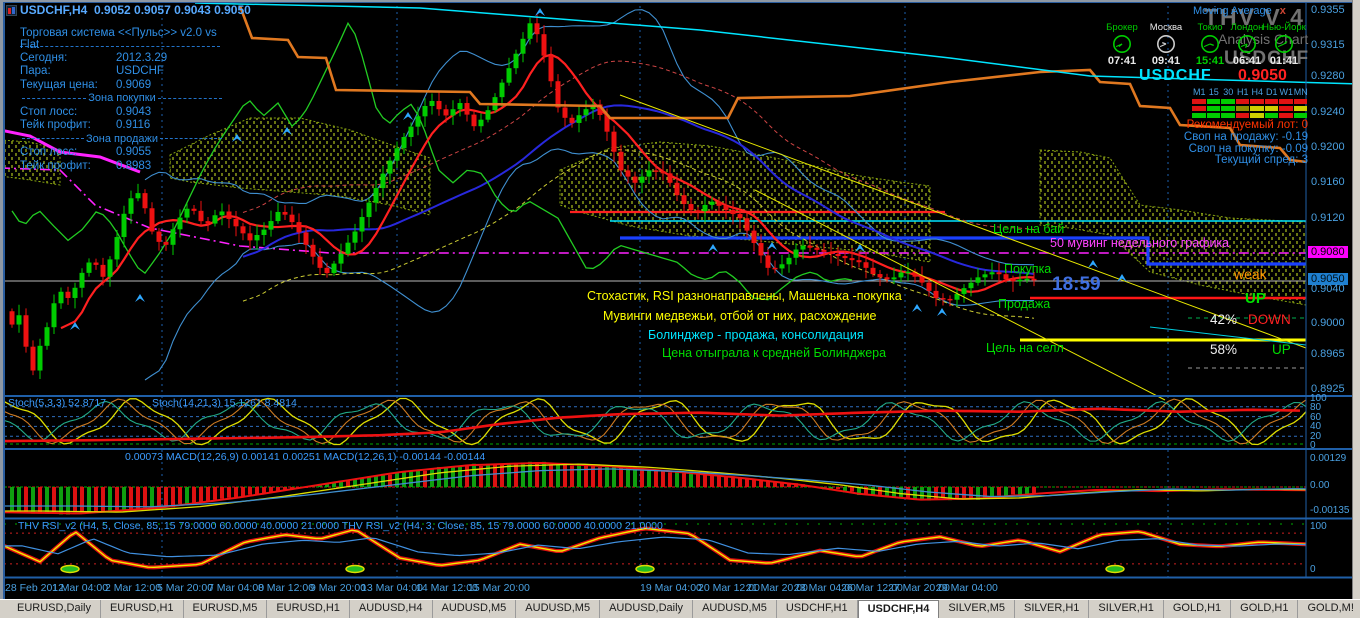 Image resolution: width=1360 pixels, height=618 pixels. I want to click on price-scale-label: 0.9160, so click(1328, 182).